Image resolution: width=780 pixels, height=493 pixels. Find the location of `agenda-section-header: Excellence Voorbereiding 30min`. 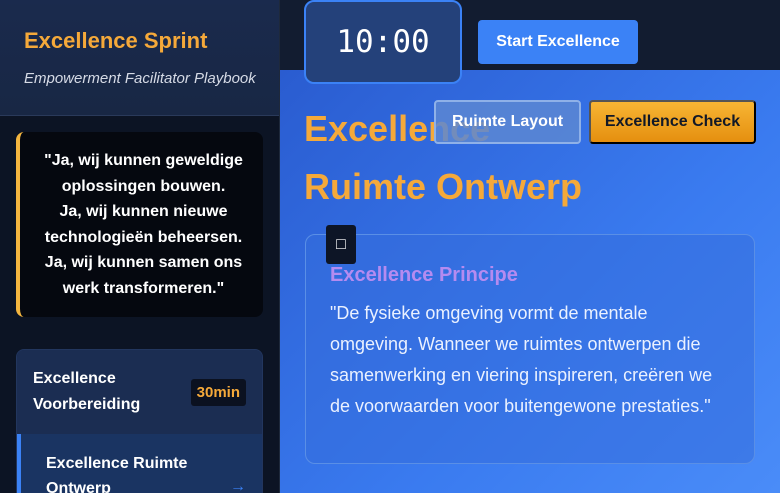

agenda-section-header: Excellence Voorbereiding 30min is located at coordinates (139, 392).